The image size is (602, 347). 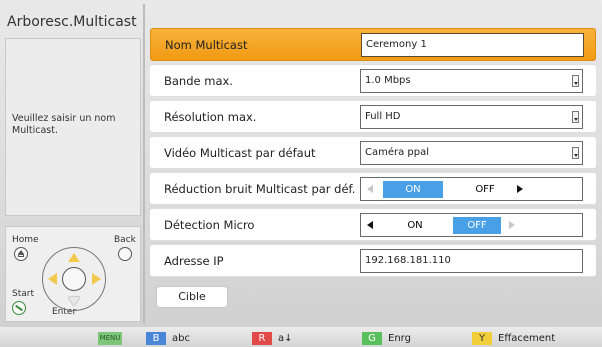 I want to click on row-multicast-name: Nom Multicast Ceremony 1, so click(x=373, y=44).